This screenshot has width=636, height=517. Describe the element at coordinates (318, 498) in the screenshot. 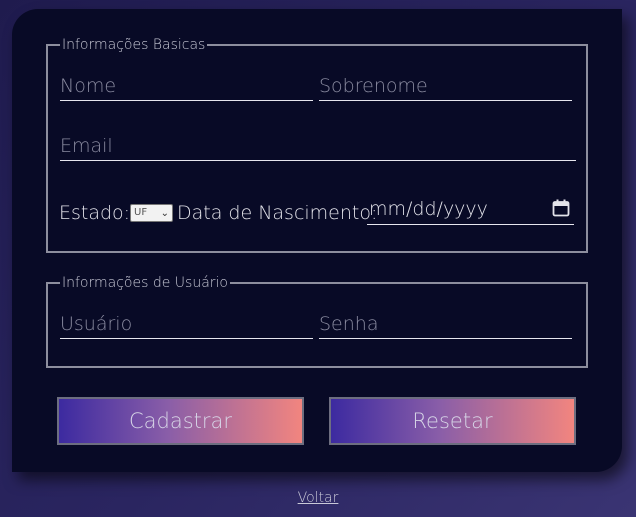

I see `voltar-link: Voltar` at that location.